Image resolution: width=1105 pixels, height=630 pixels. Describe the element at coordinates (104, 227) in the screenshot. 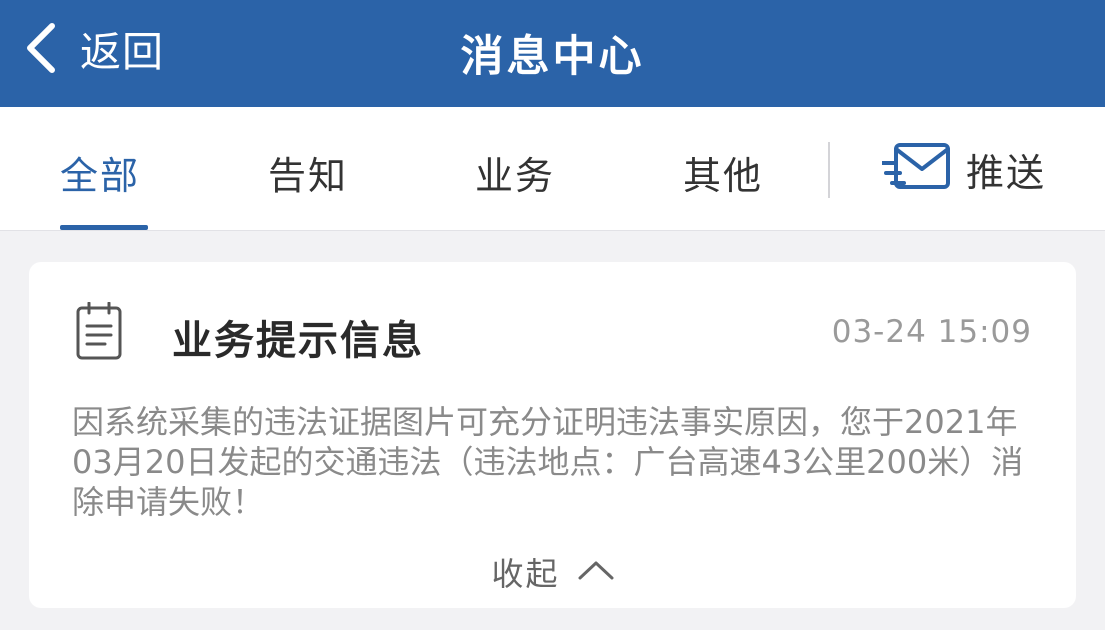

I see `active-tab-indicator` at that location.